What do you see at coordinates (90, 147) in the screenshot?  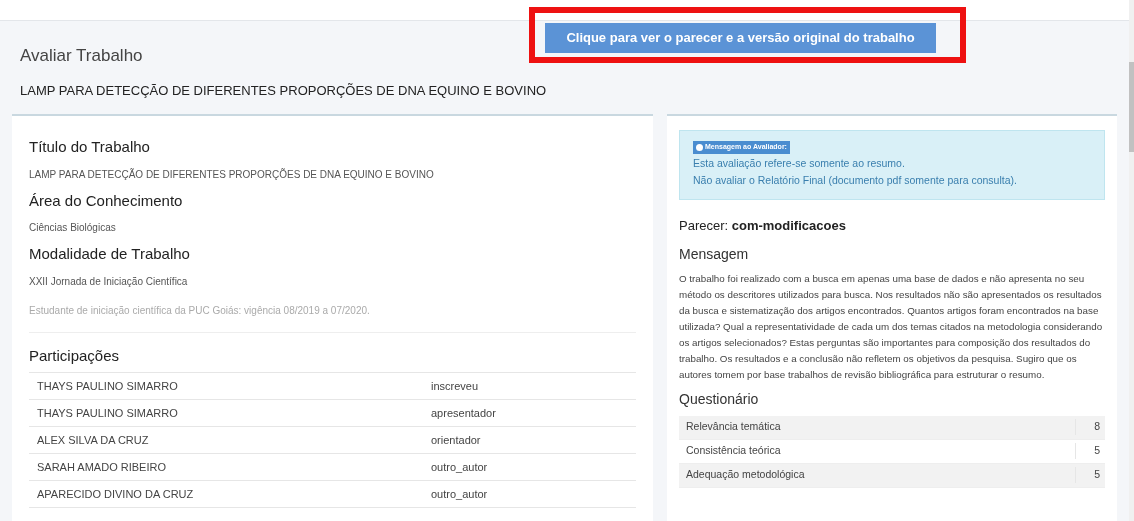 I see `field-label: Título do Trabalho` at bounding box center [90, 147].